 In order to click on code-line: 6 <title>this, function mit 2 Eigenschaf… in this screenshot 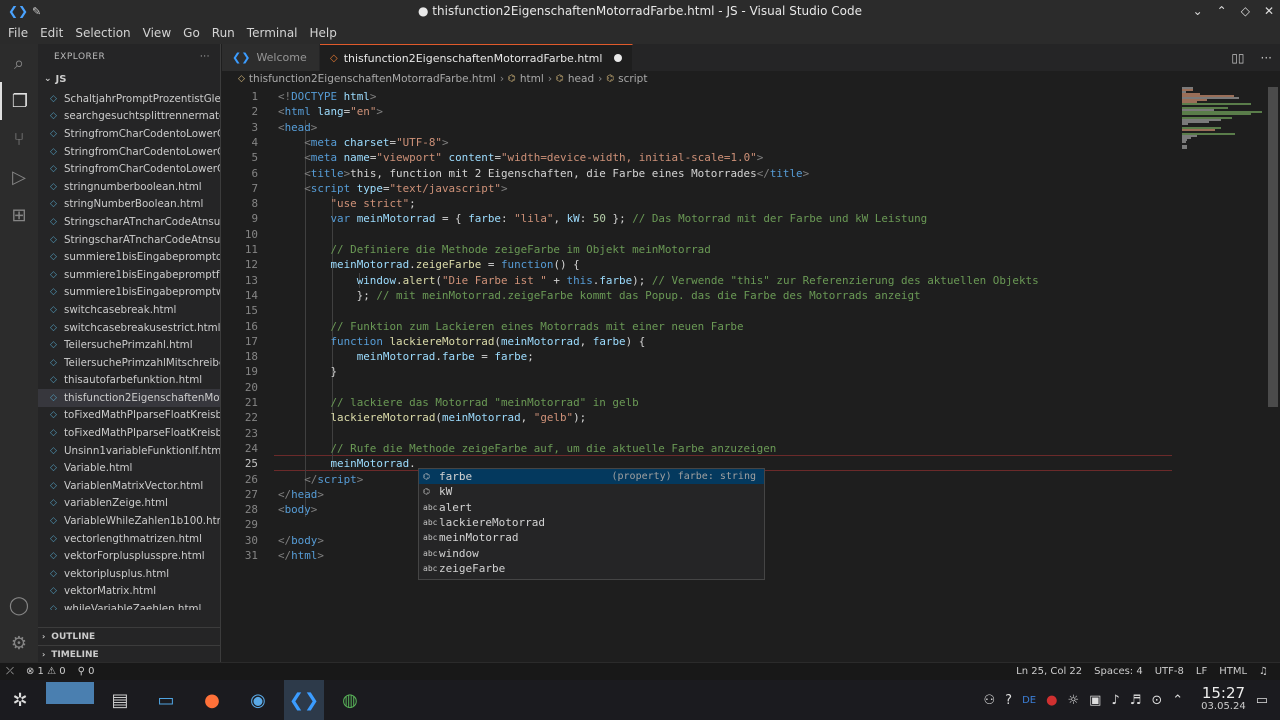, I will do `click(744, 173)`.